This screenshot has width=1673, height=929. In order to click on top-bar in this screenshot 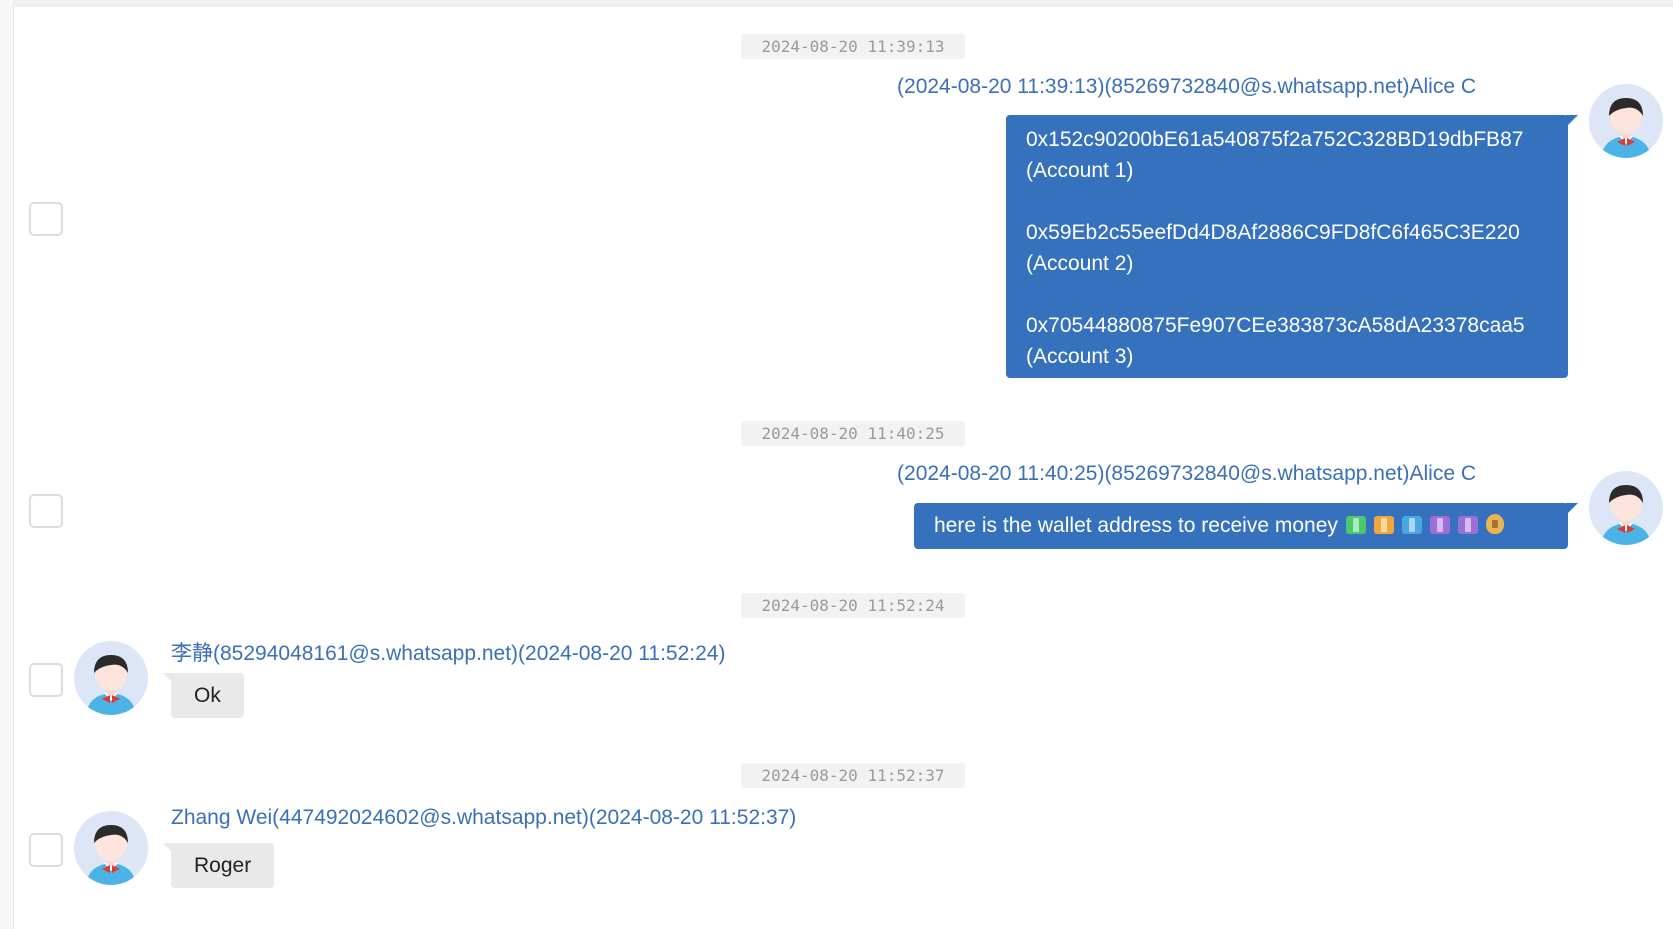, I will do `click(843, 3)`.